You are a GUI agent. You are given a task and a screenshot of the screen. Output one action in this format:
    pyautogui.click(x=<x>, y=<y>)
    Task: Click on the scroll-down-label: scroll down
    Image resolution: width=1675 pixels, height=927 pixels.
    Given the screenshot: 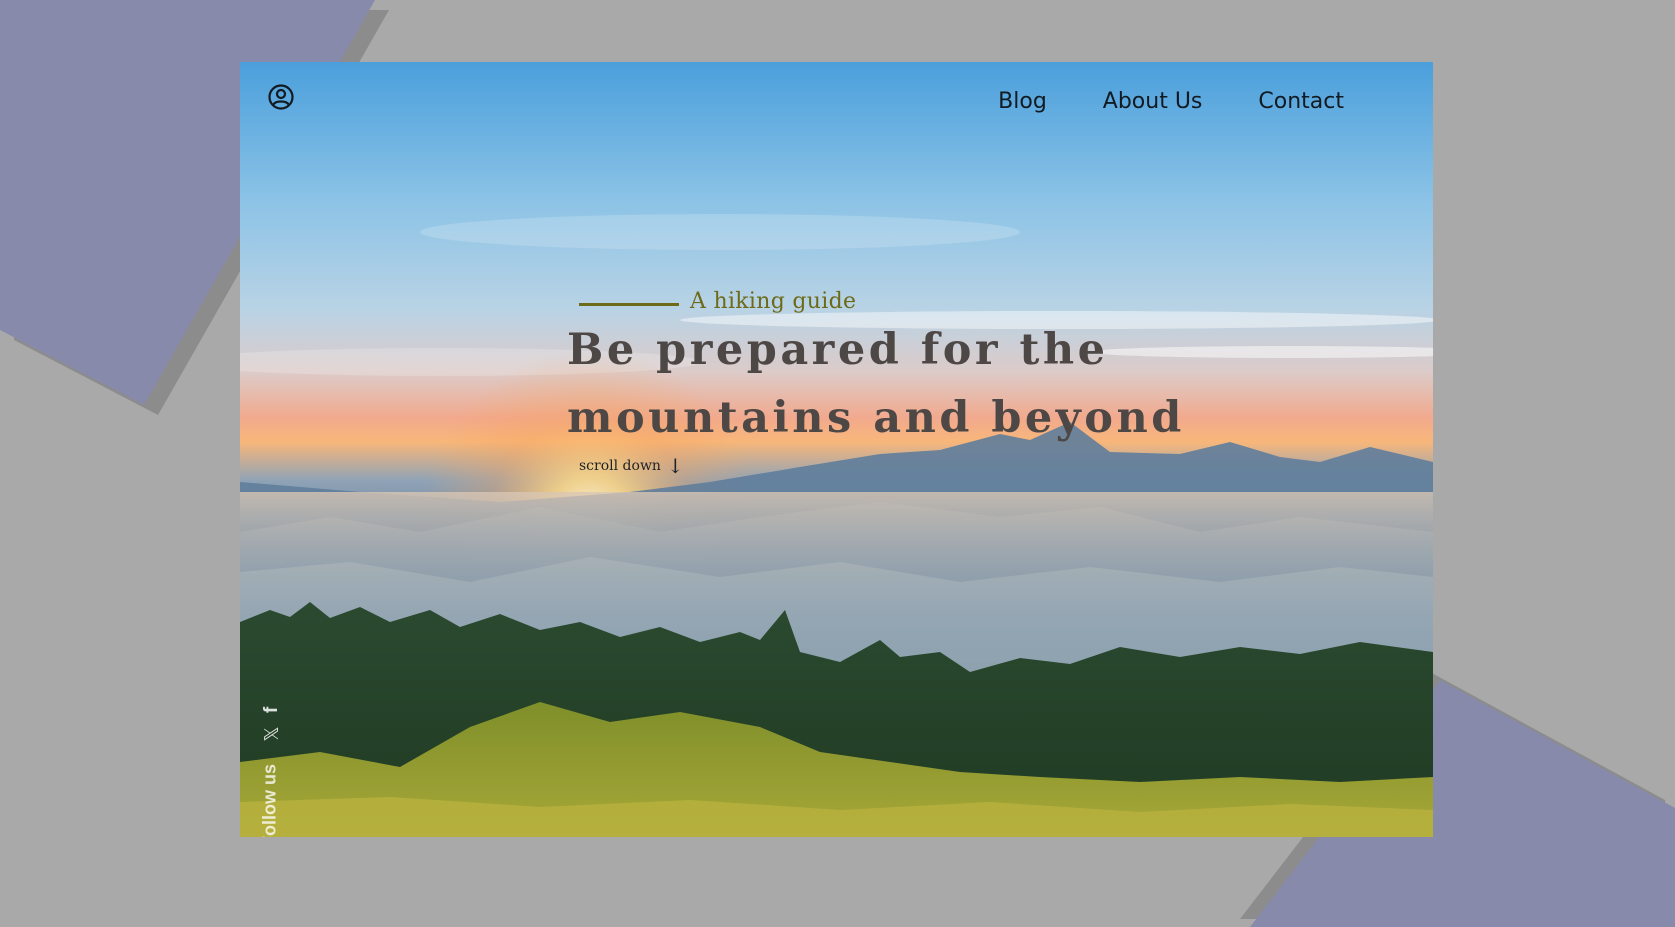 What is the action you would take?
    pyautogui.click(x=620, y=466)
    